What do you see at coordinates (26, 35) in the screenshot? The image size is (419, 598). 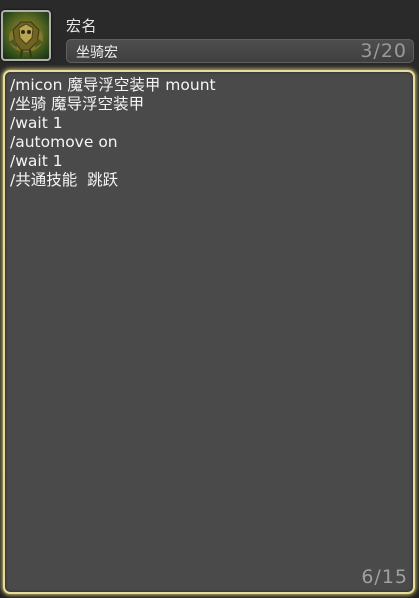 I see `mount-icon` at bounding box center [26, 35].